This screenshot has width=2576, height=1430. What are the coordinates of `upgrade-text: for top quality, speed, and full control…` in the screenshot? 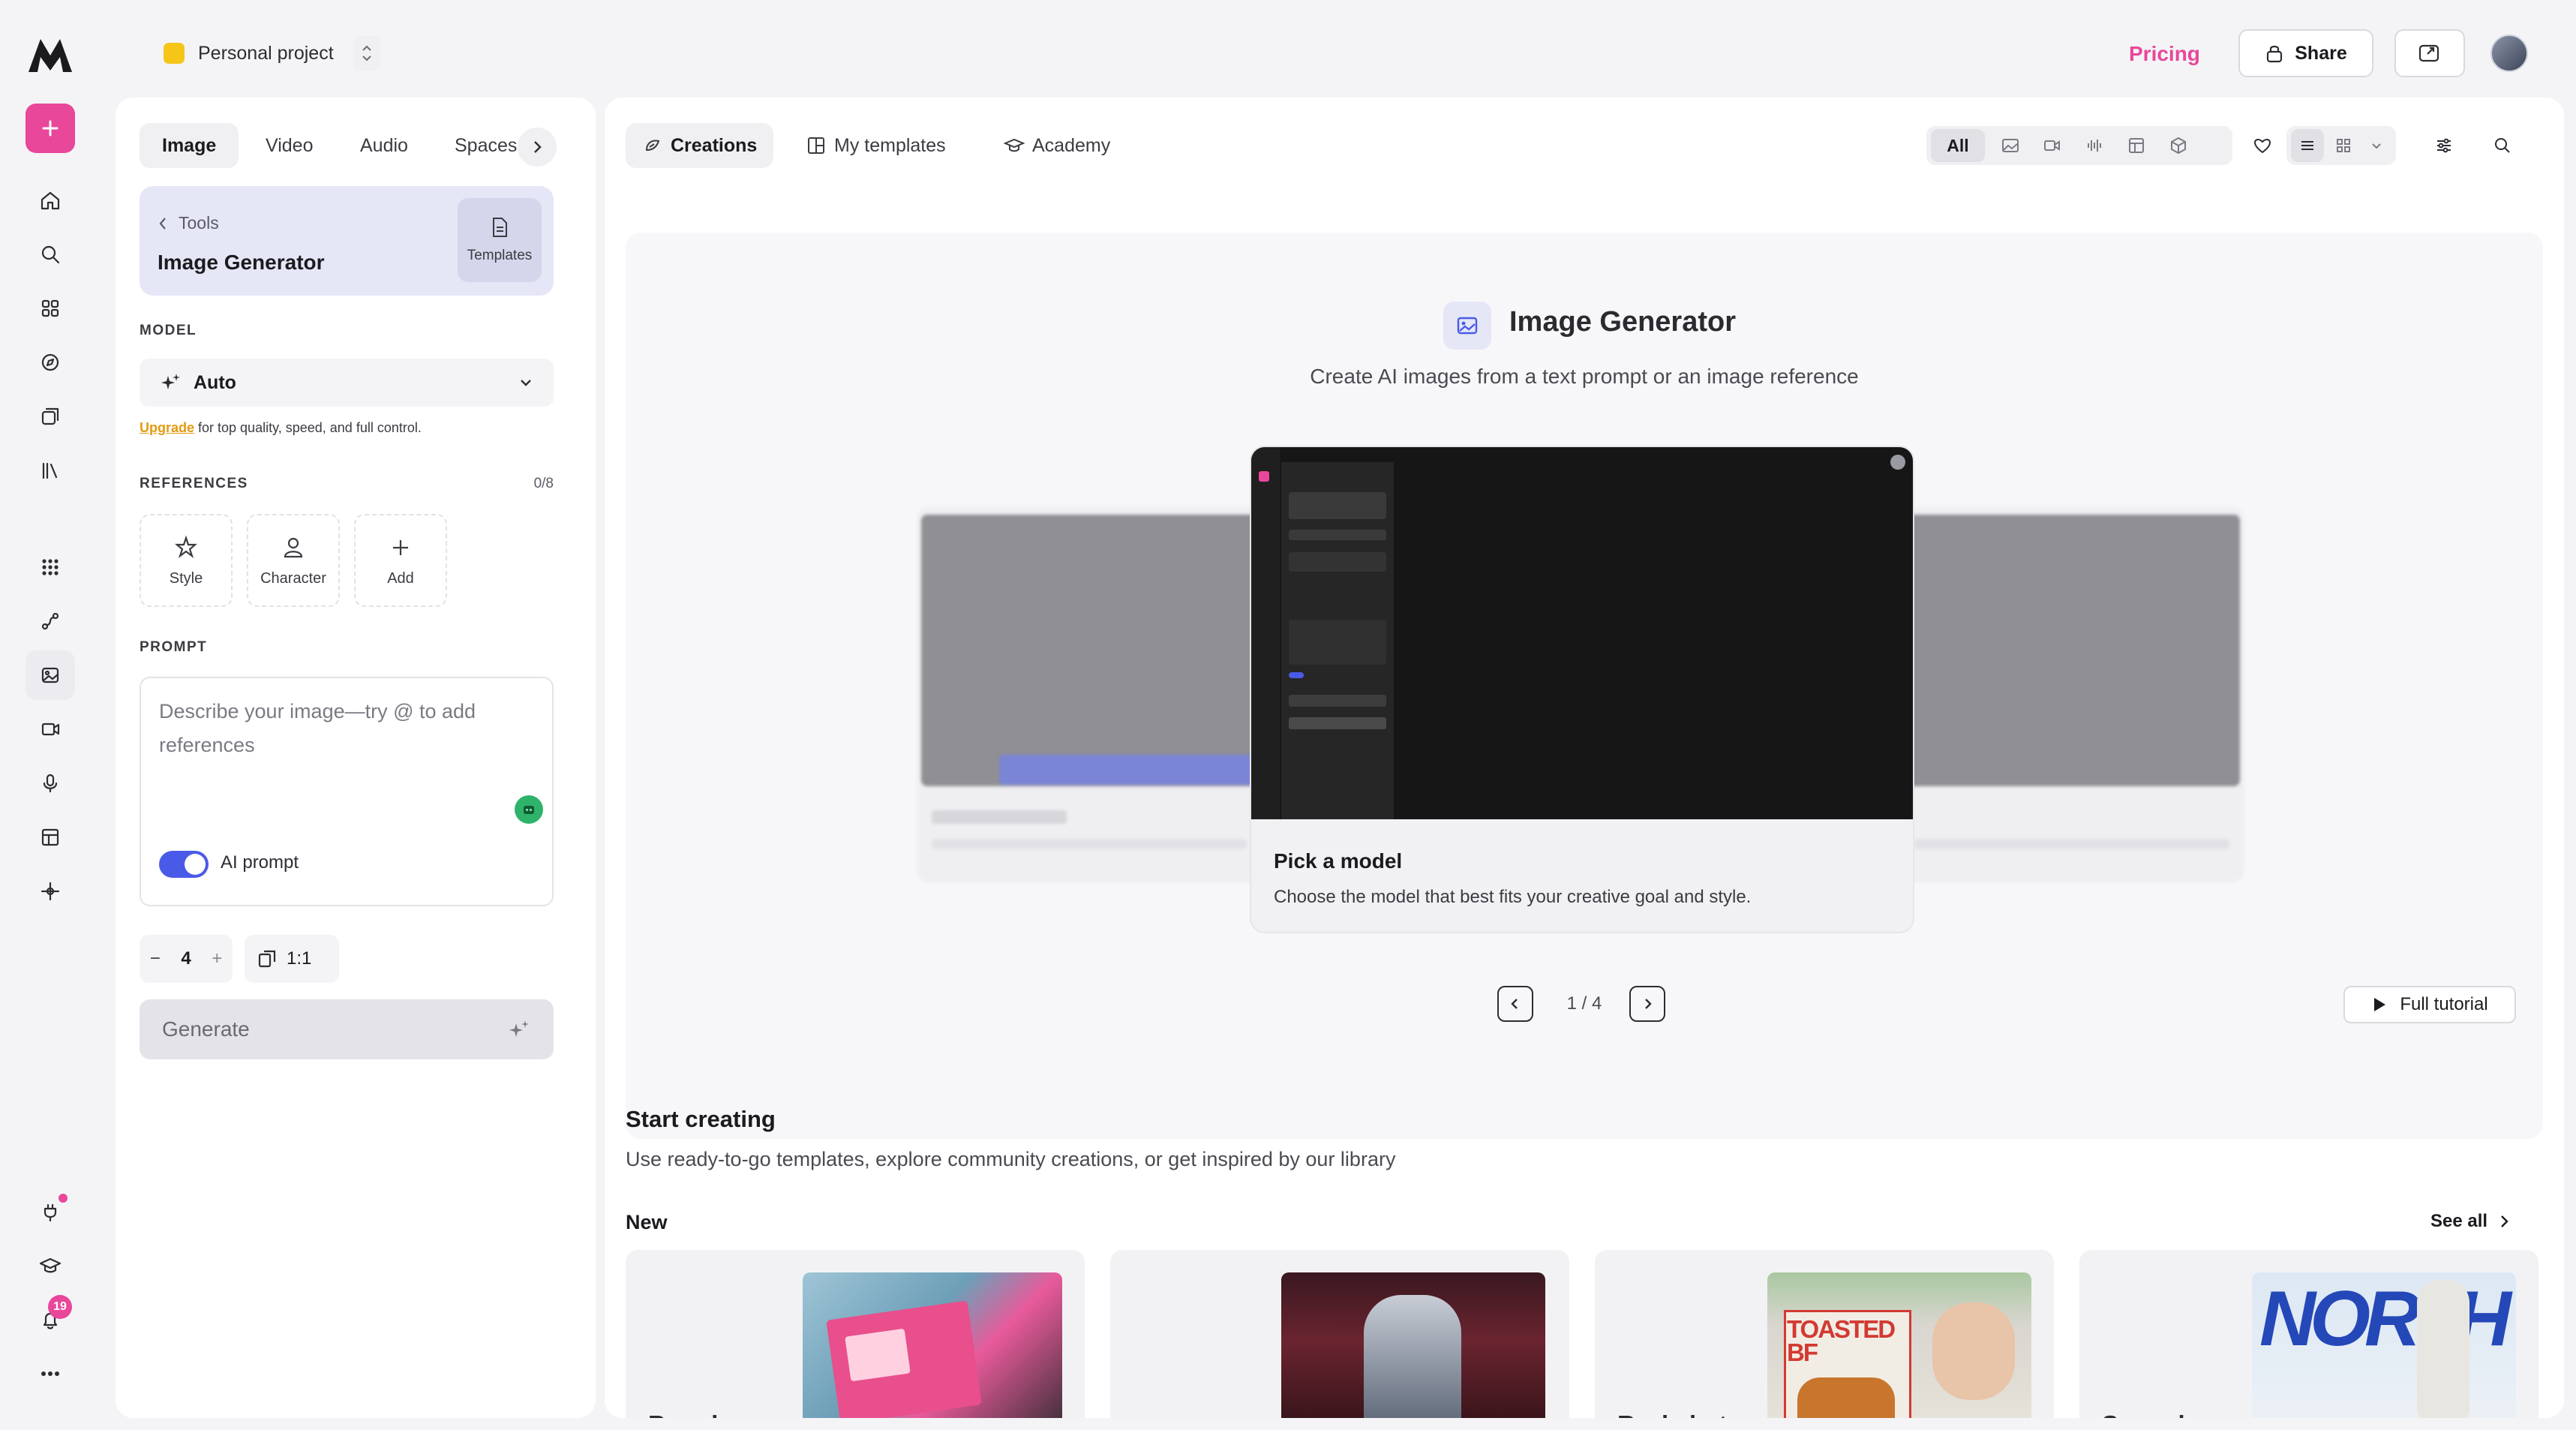 It's located at (308, 427).